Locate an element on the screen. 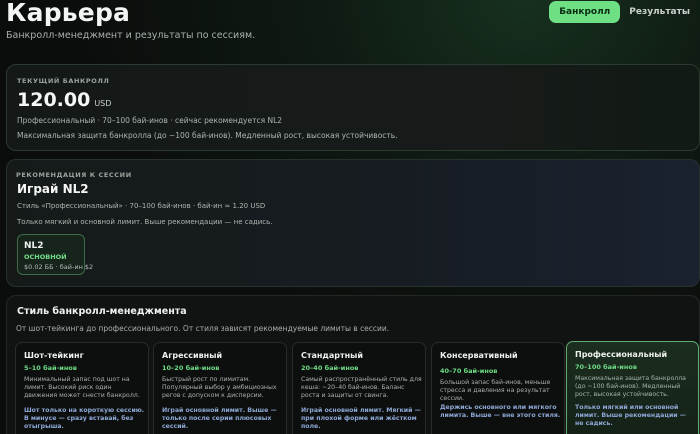  bankroll-amount: 120.00 is located at coordinates (54, 100).